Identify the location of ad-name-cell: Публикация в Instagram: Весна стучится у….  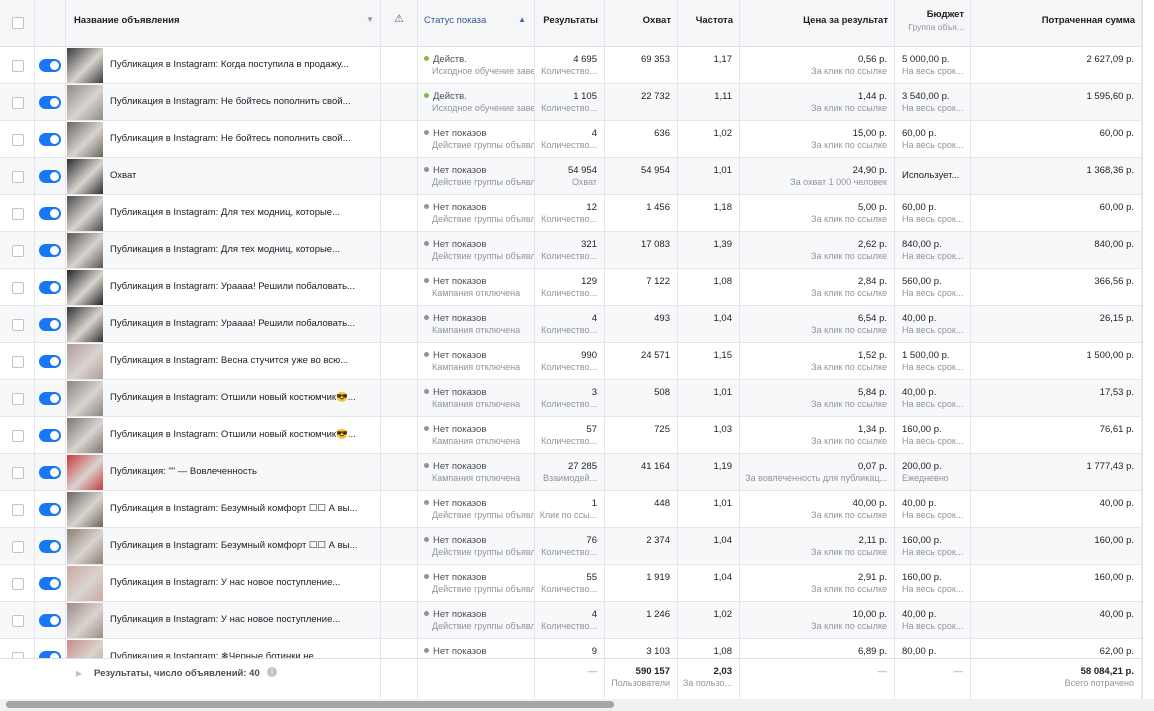
(242, 361).